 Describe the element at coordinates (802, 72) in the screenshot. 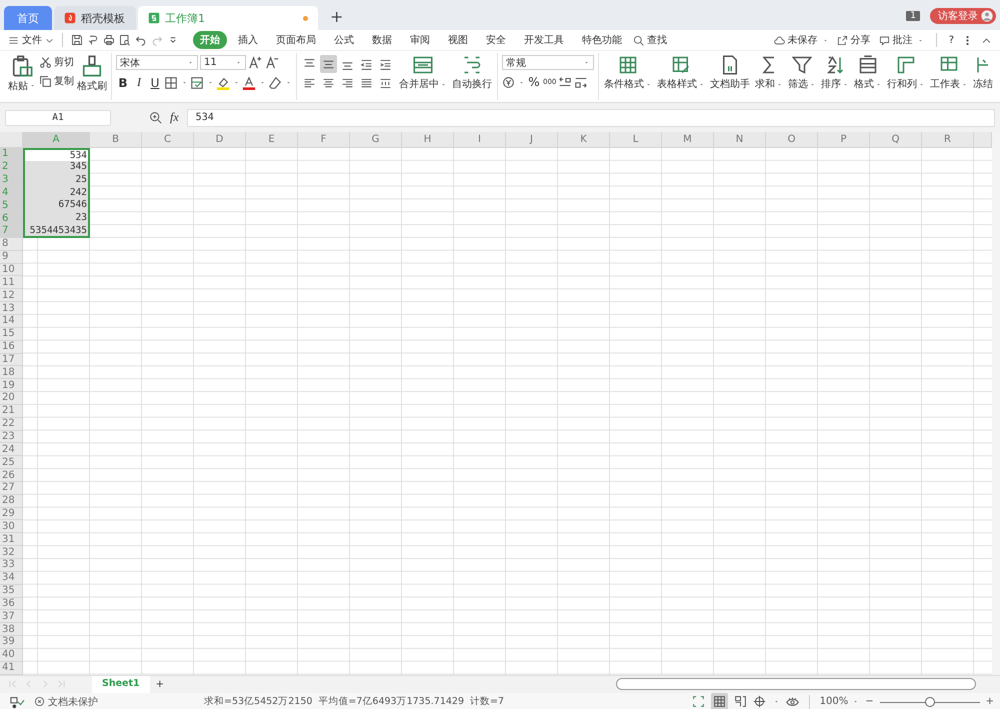

I see `ribbon-tool: 筛选` at that location.